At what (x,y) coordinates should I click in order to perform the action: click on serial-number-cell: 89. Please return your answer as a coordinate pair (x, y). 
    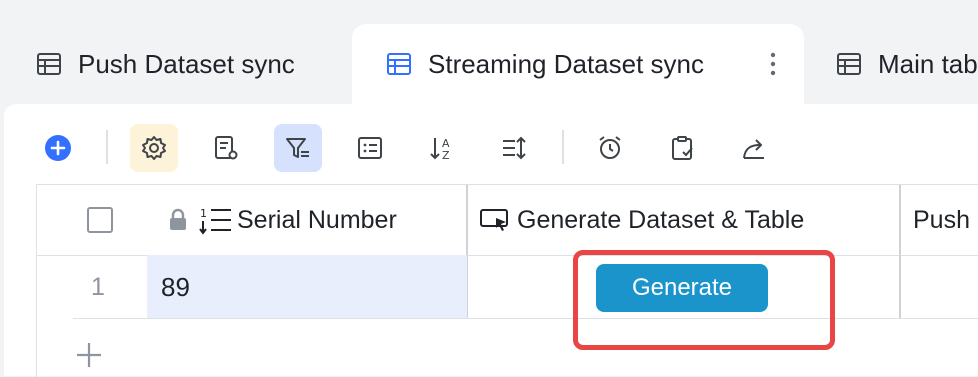
    Looking at the image, I should click on (307, 287).